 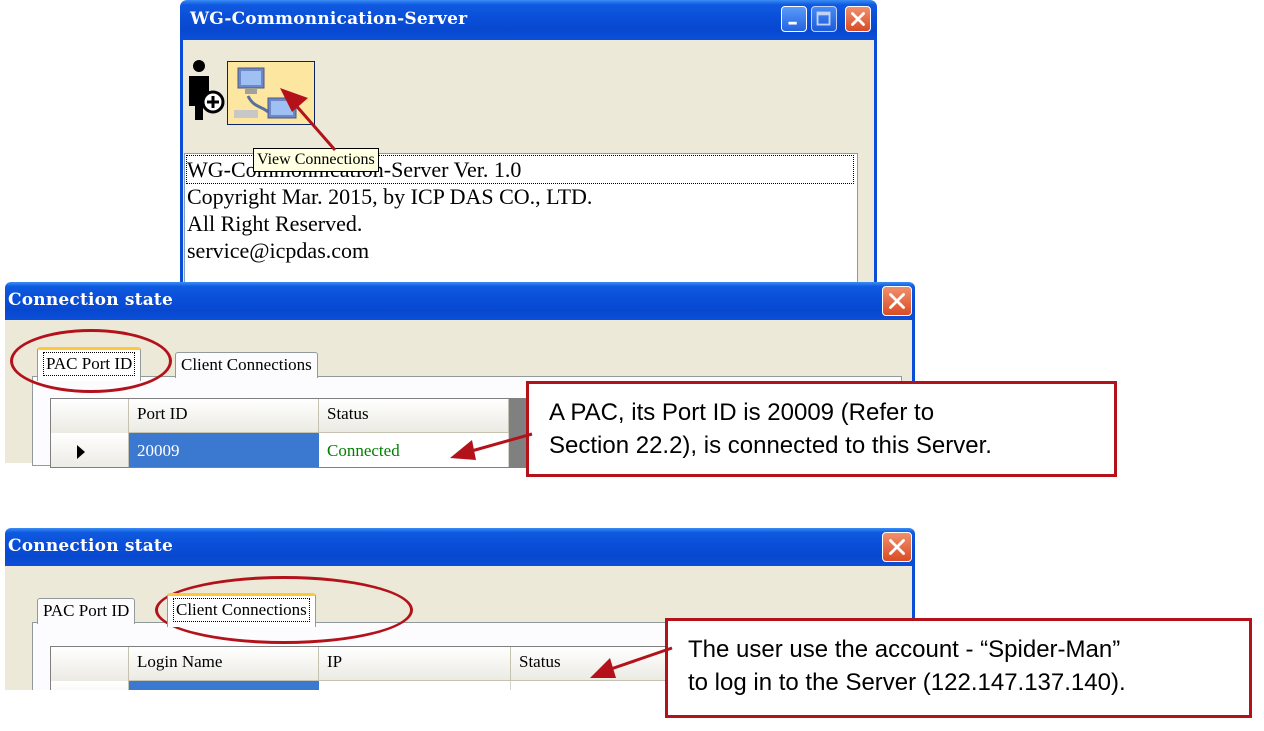 I want to click on pac-callout-line1: A PAC, its Port ID is 20009 (Refer to, so click(x=742, y=412).